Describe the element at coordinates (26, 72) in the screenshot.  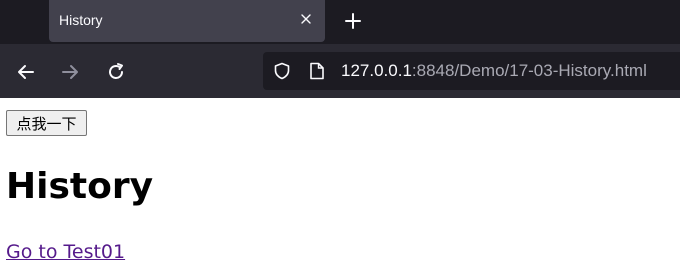
I see `back-icon` at that location.